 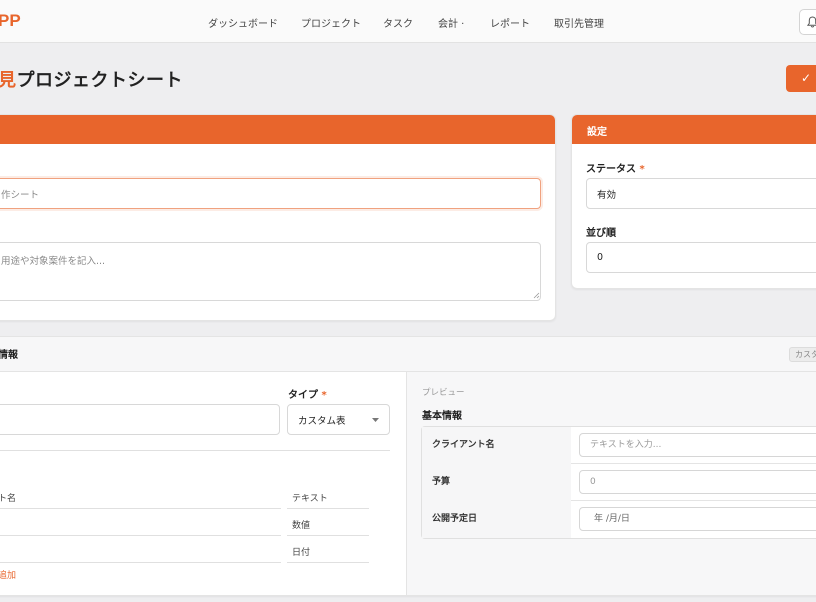 I want to click on preview-row-label: 予算, so click(x=496, y=482).